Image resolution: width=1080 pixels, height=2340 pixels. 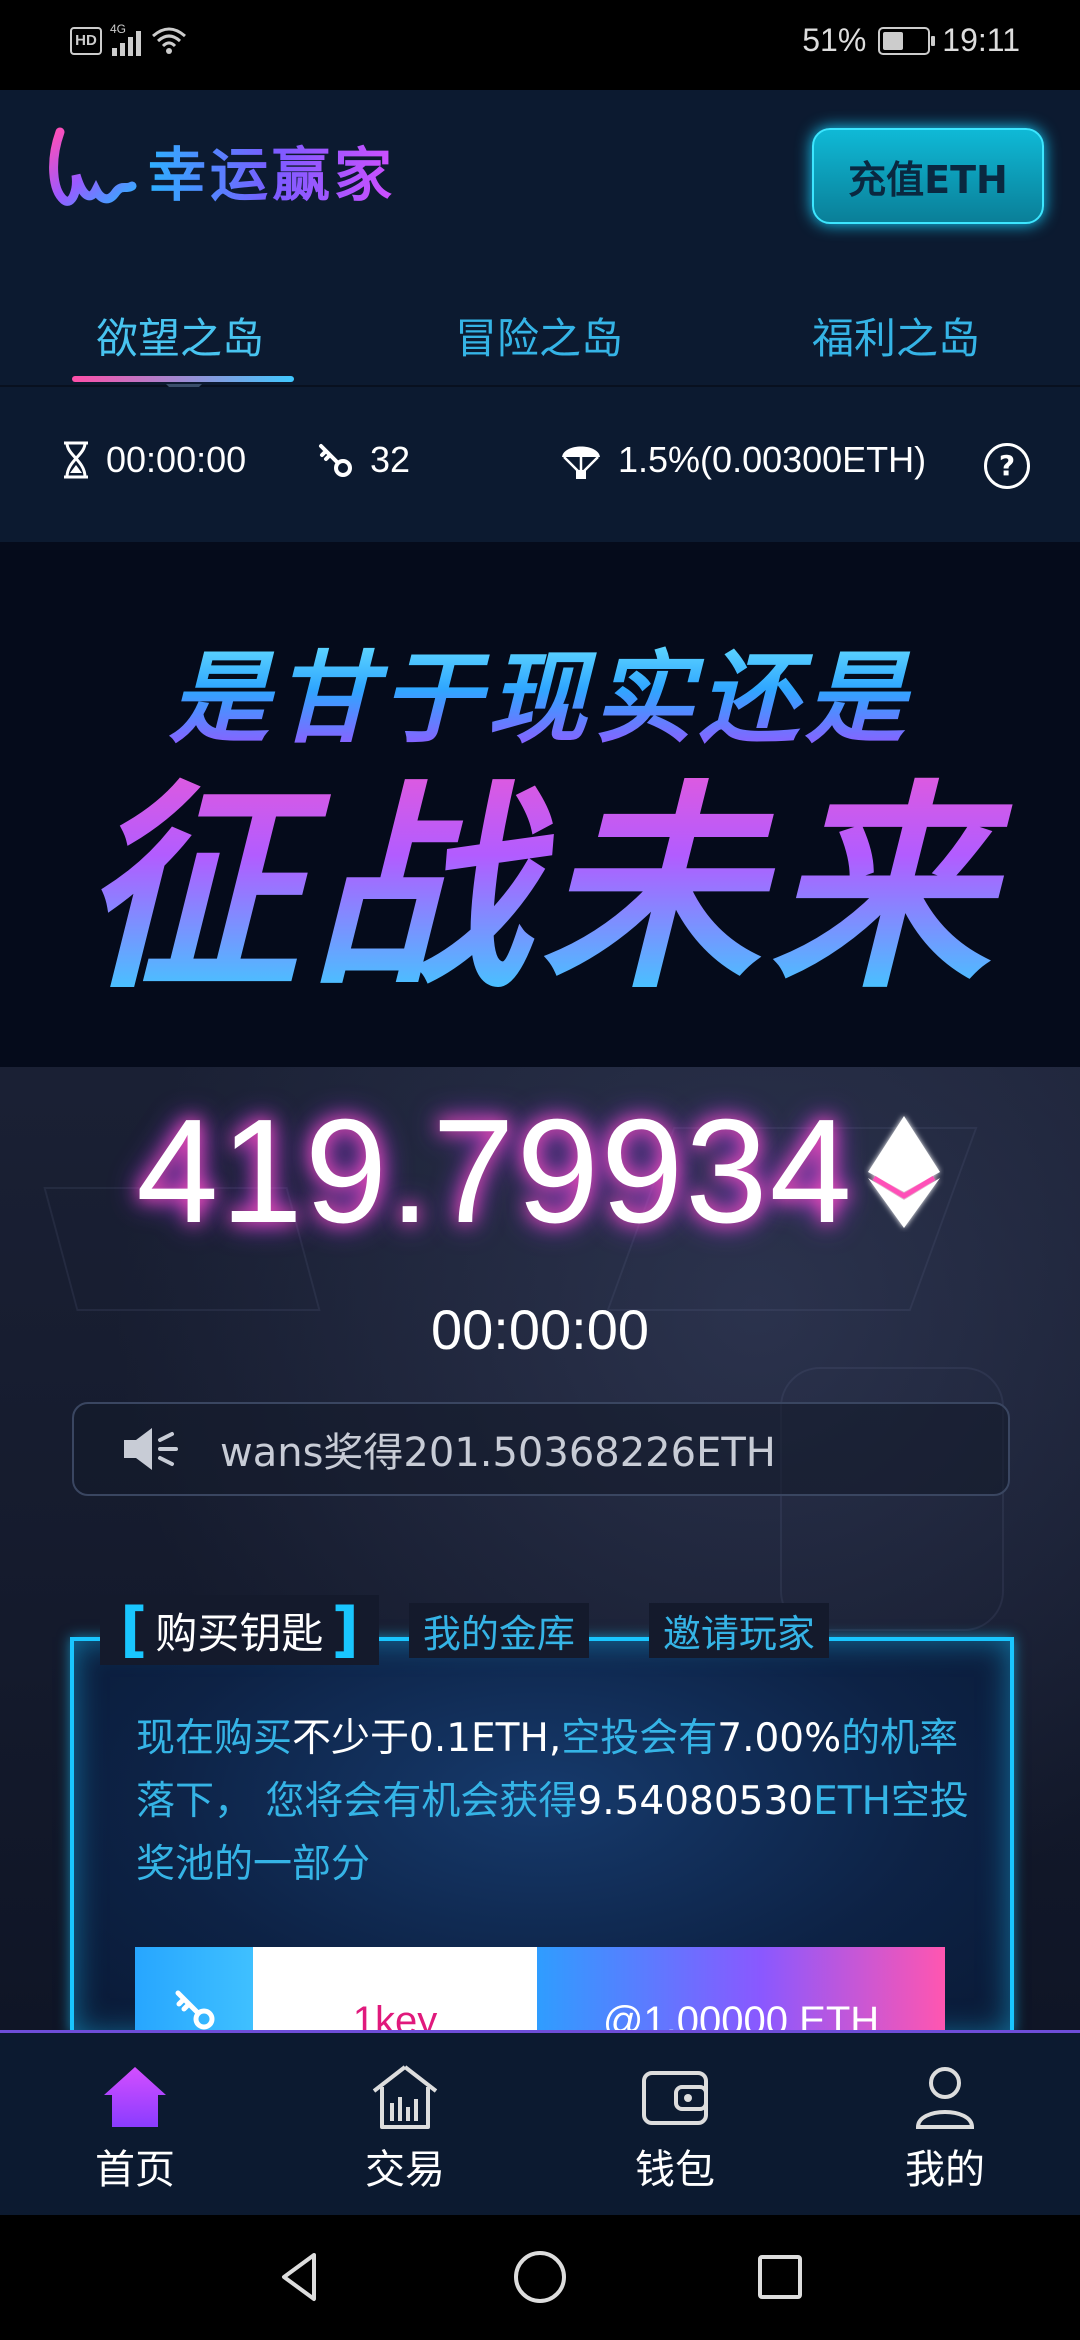 What do you see at coordinates (272, 170) in the screenshot?
I see `brand-name: 幸运赢家` at bounding box center [272, 170].